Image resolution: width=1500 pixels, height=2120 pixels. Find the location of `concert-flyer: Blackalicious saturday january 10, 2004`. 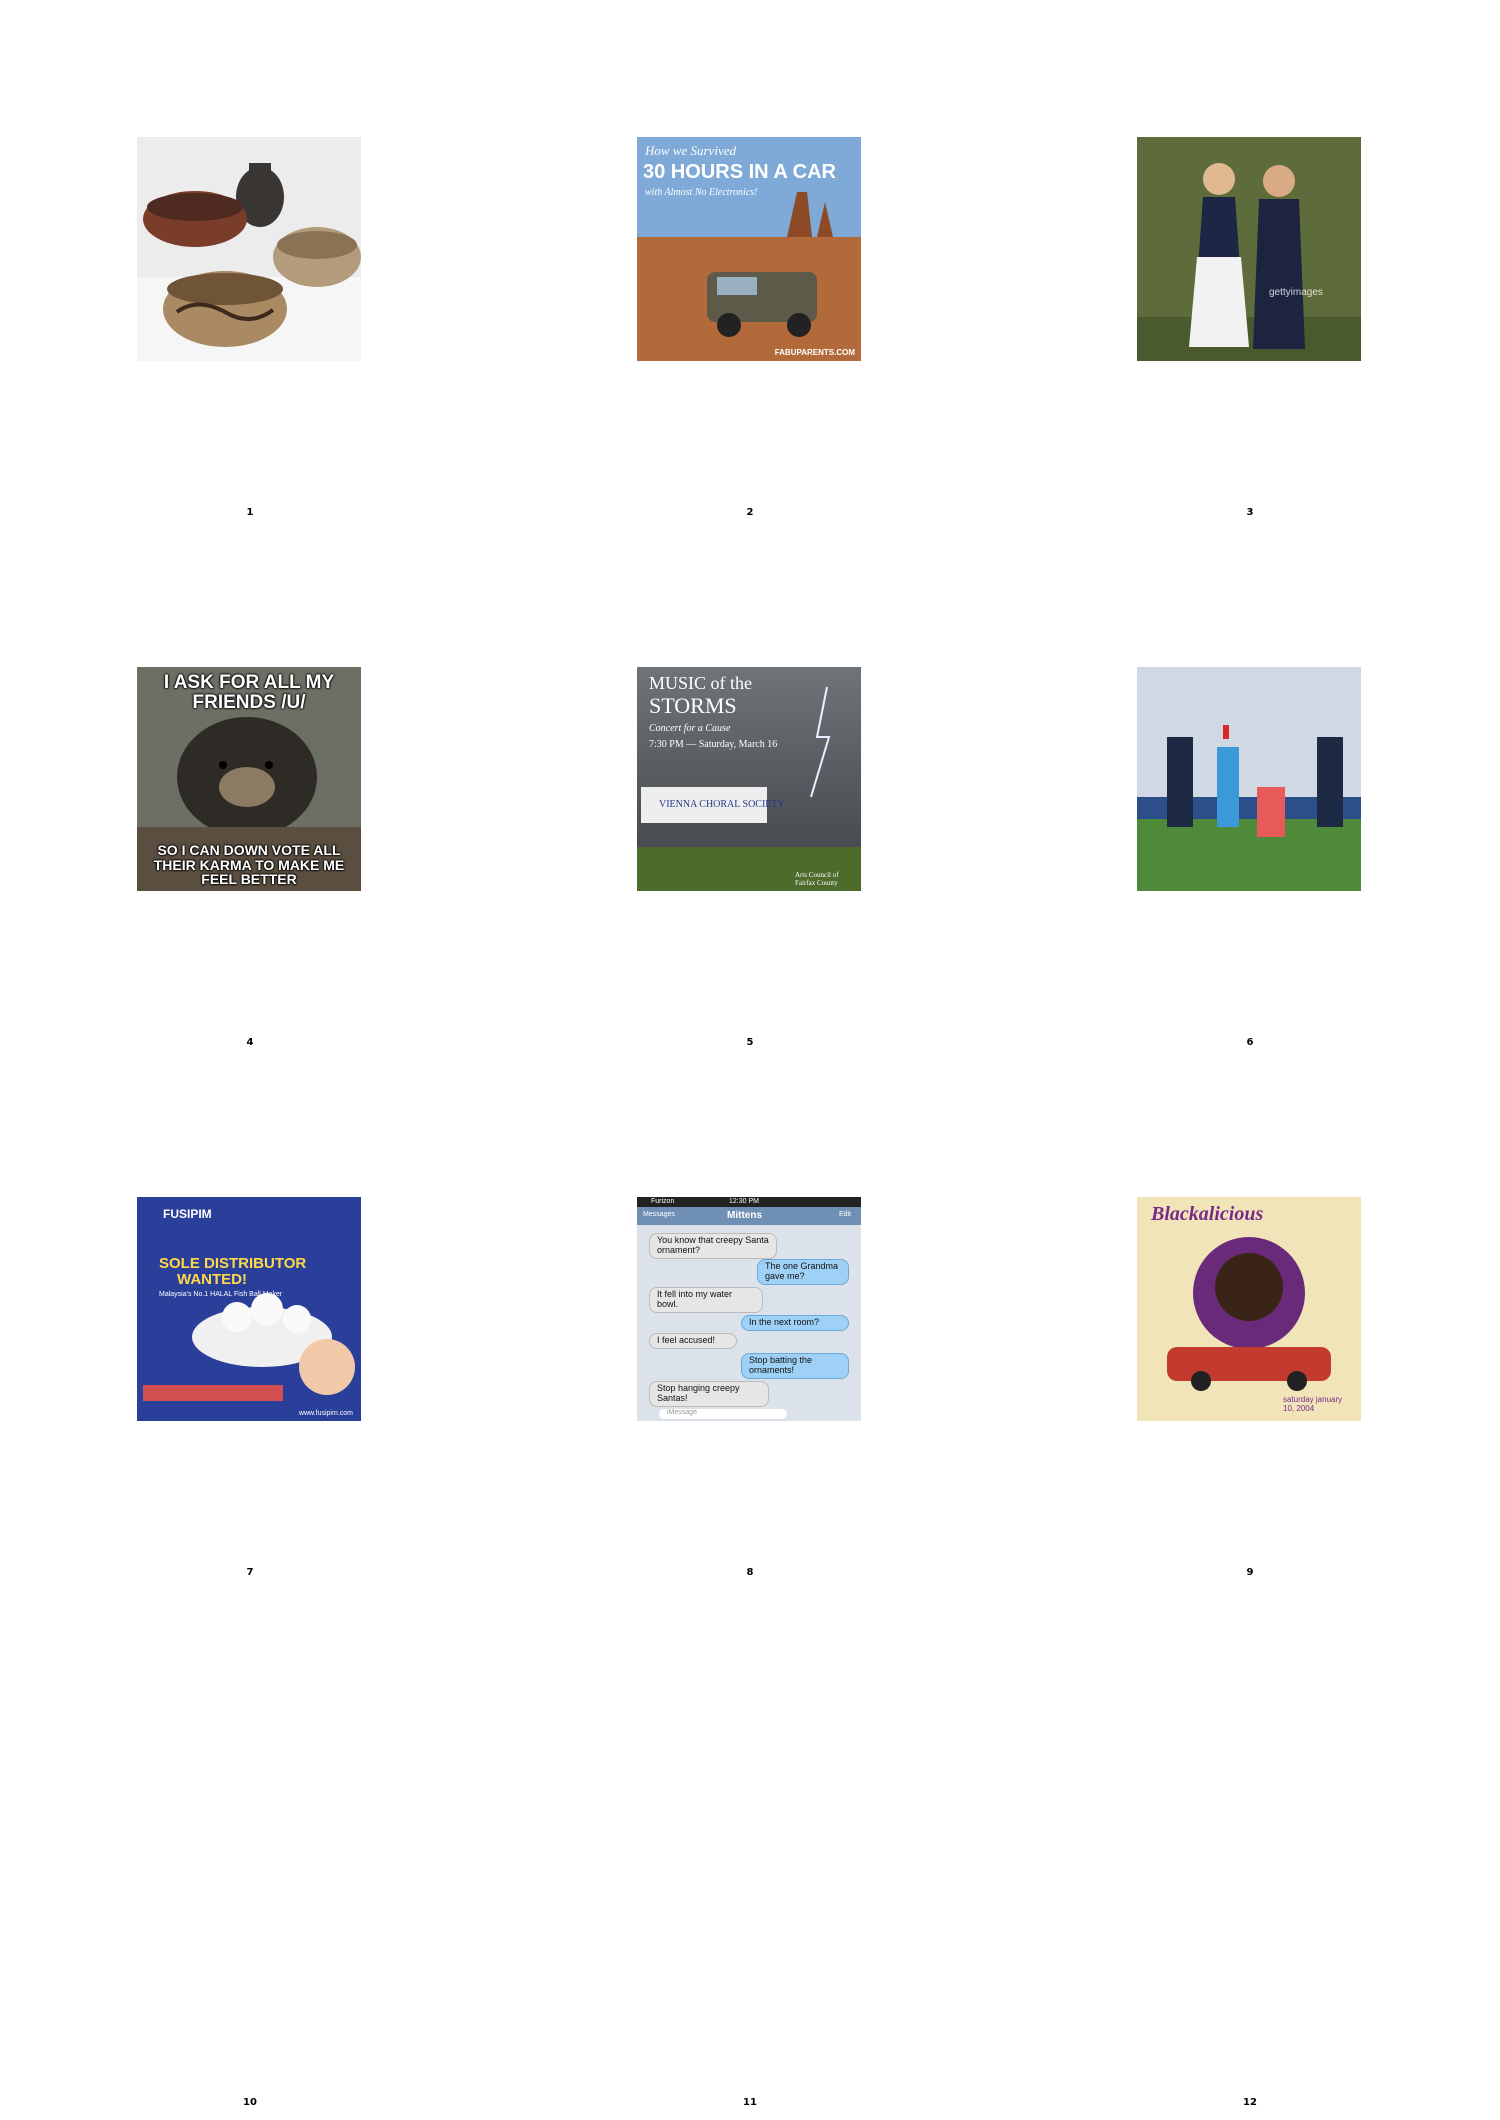

concert-flyer: Blackalicious saturday january 10, 2004 is located at coordinates (1249, 1309).